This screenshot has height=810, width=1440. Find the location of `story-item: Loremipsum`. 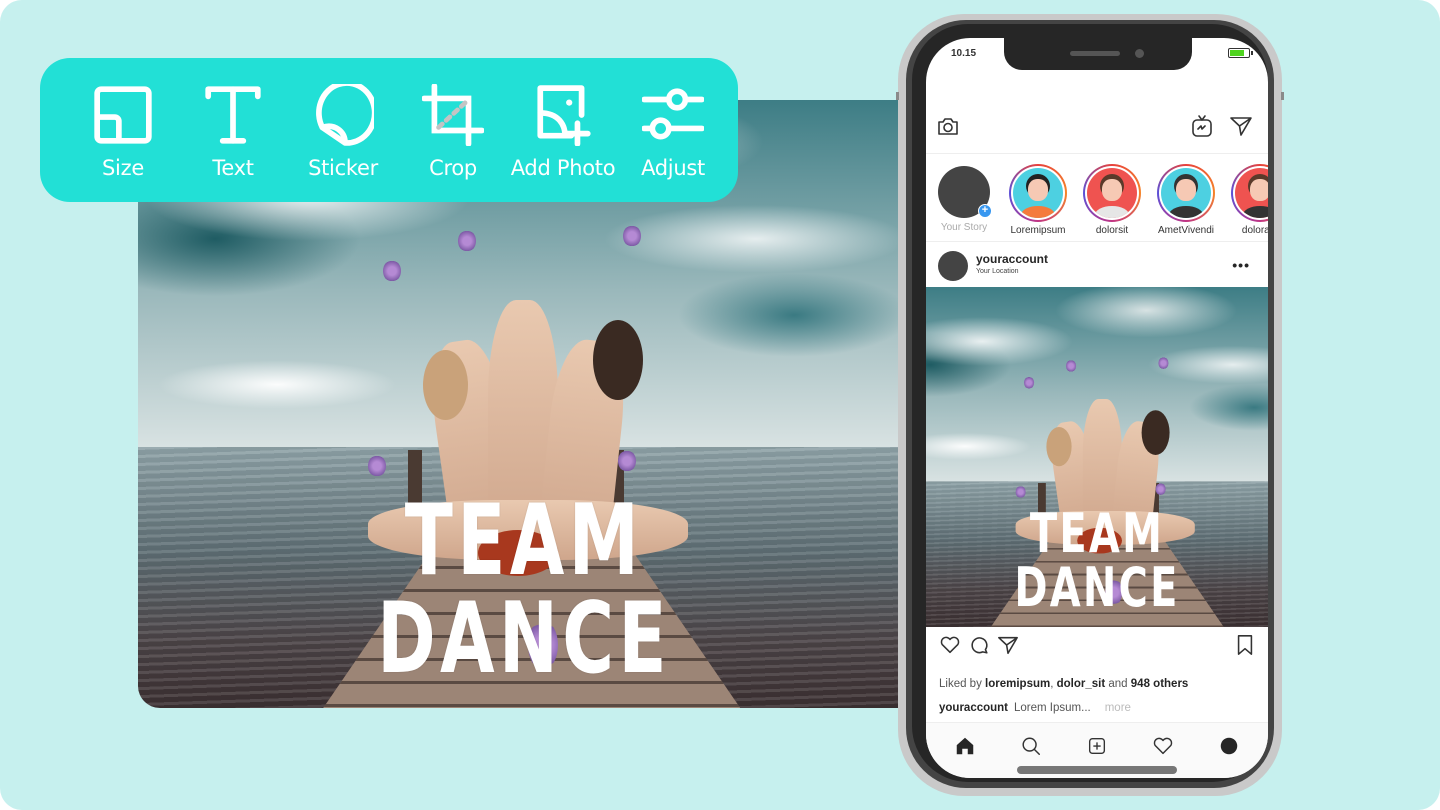

story-item: Loremipsum is located at coordinates (1038, 200).